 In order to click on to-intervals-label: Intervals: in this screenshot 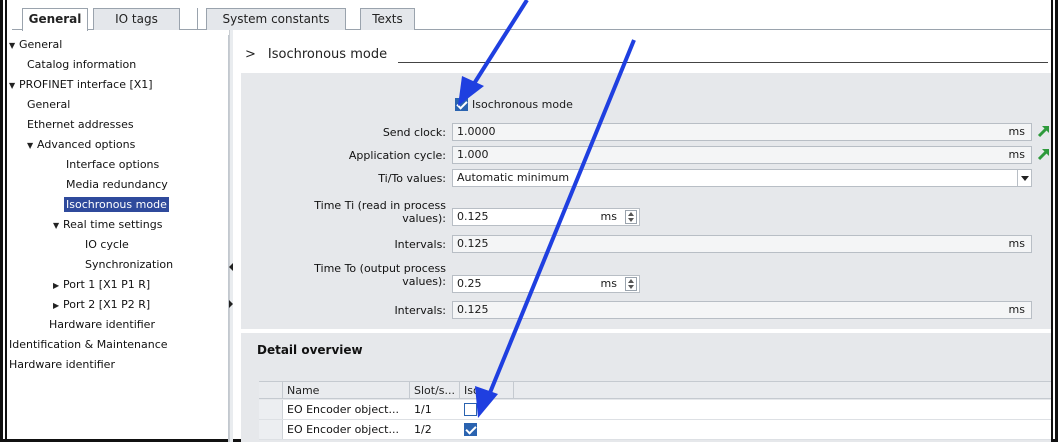, I will do `click(420, 310)`.